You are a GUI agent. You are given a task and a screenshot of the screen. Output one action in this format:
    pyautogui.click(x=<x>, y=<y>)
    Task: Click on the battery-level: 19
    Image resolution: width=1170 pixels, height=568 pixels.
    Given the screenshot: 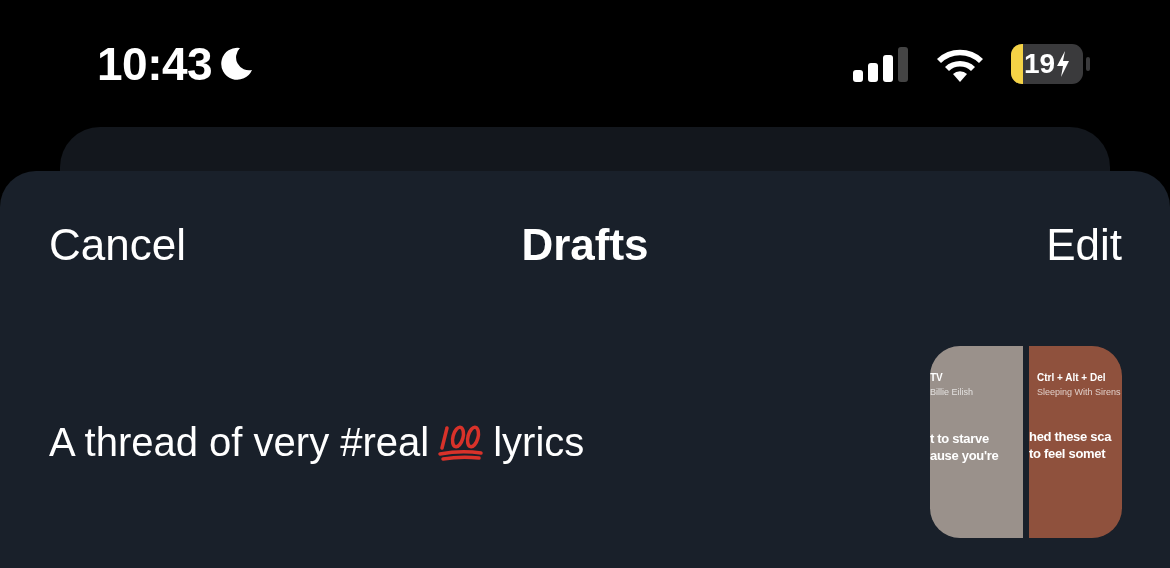 What is the action you would take?
    pyautogui.click(x=1039, y=63)
    